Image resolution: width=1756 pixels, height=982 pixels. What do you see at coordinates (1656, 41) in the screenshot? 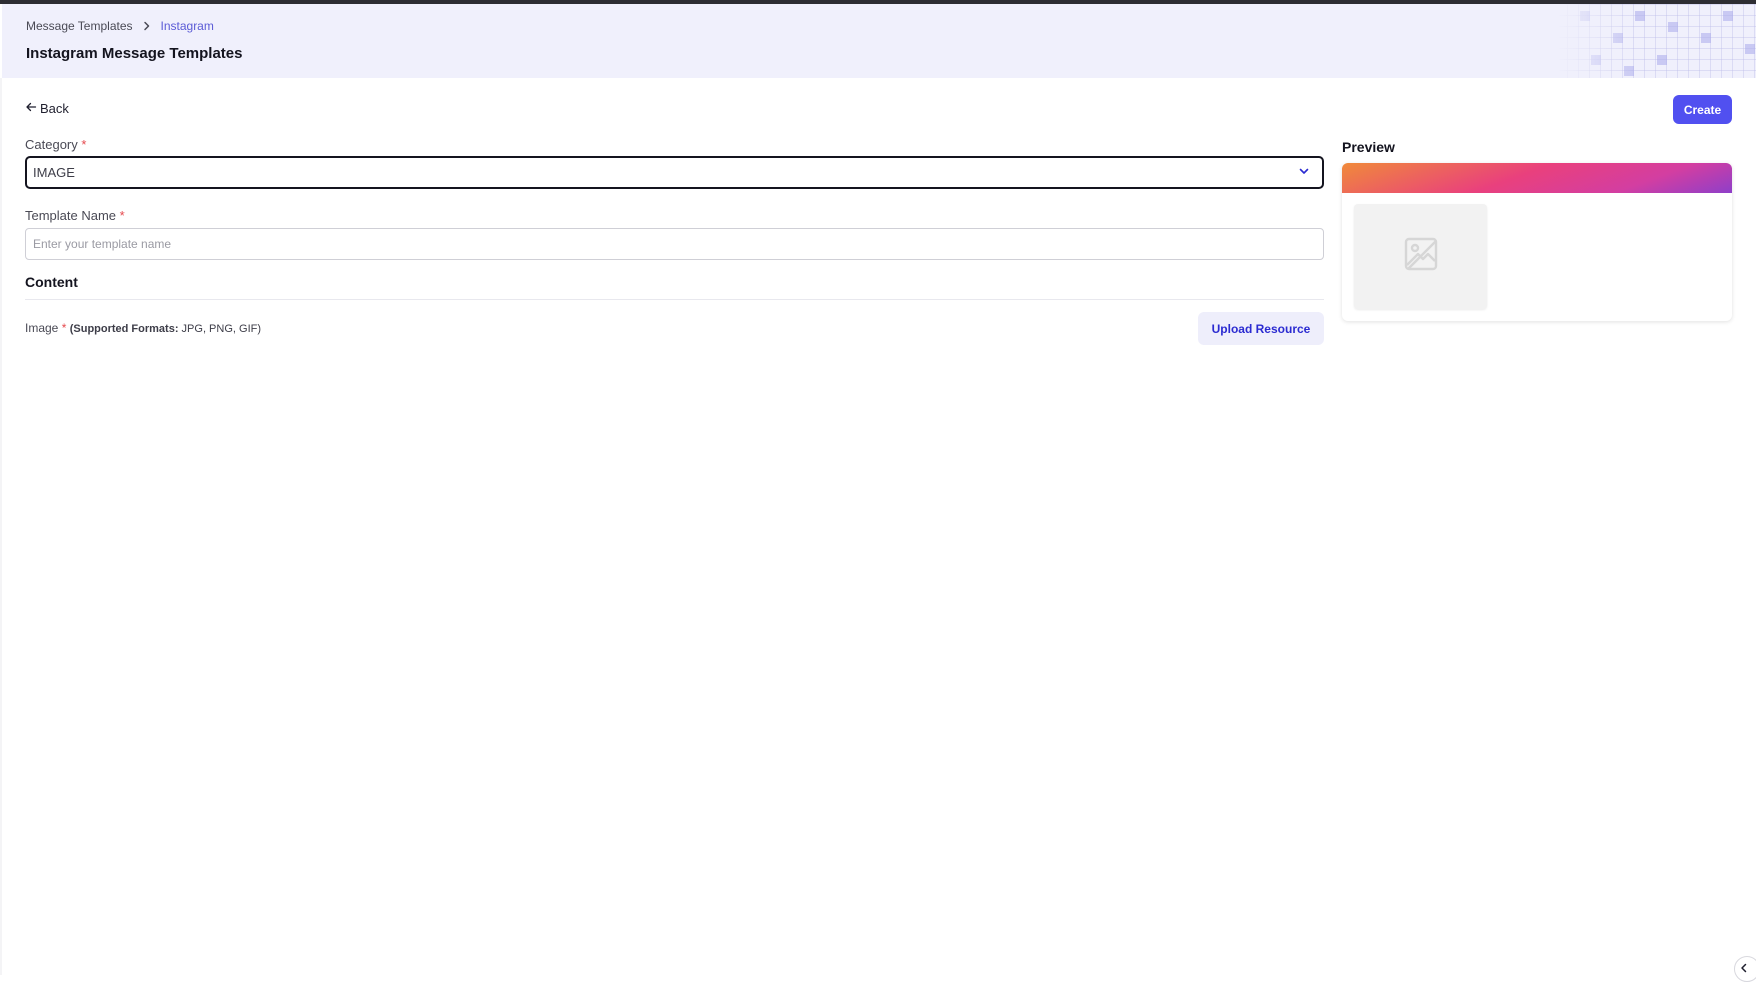
I see `header-decoration` at bounding box center [1656, 41].